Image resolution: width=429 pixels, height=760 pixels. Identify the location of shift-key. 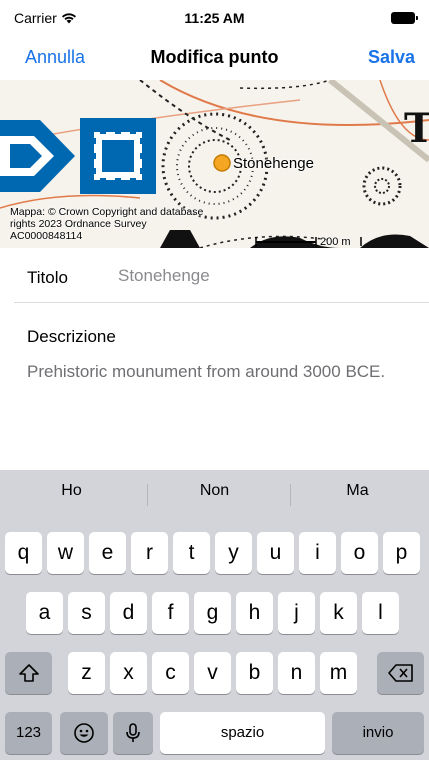
(28, 673).